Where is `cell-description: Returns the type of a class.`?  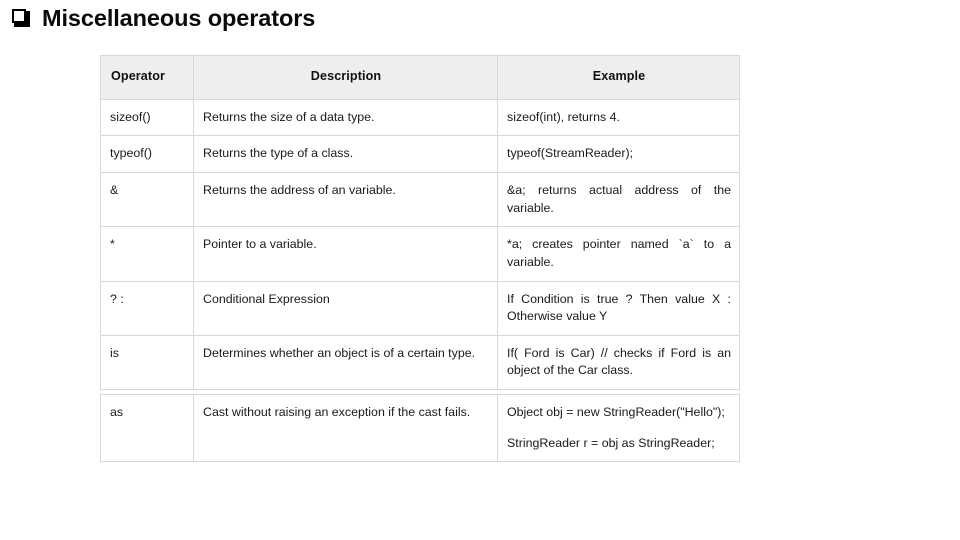
cell-description: Returns the type of a class. is located at coordinates (345, 154).